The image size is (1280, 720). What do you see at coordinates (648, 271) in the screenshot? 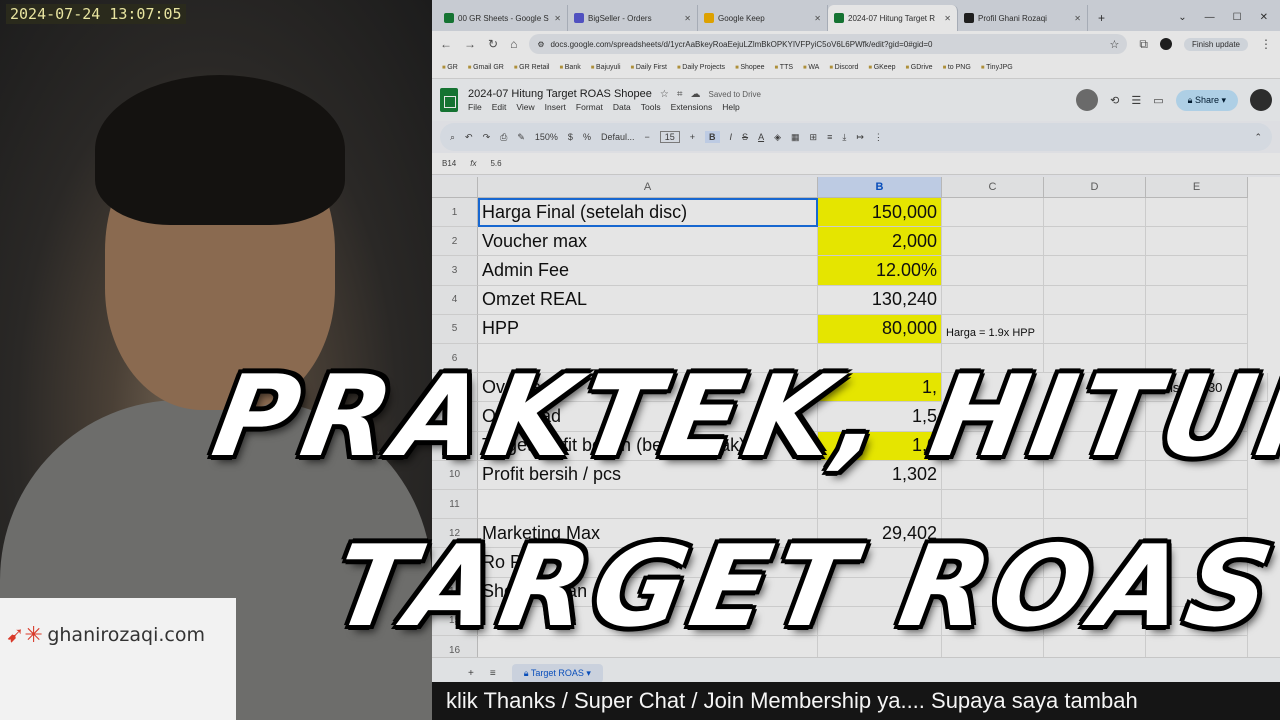
I see `cell-label: Admin Fee` at bounding box center [648, 271].